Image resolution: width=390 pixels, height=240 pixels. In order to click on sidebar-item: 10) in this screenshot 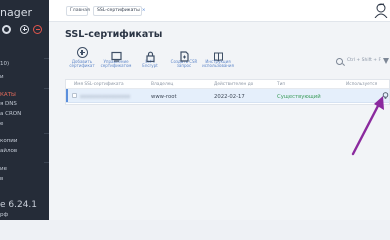, I will do `click(4, 64)`.